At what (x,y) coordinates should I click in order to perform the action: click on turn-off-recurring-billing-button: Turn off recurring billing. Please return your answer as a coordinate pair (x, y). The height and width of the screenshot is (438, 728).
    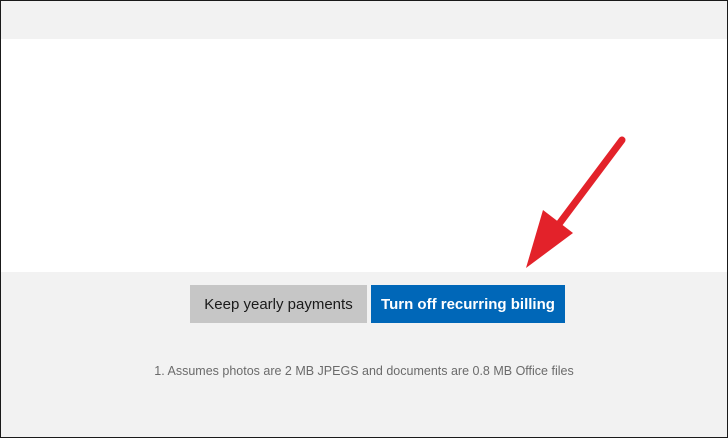
    Looking at the image, I should click on (468, 304).